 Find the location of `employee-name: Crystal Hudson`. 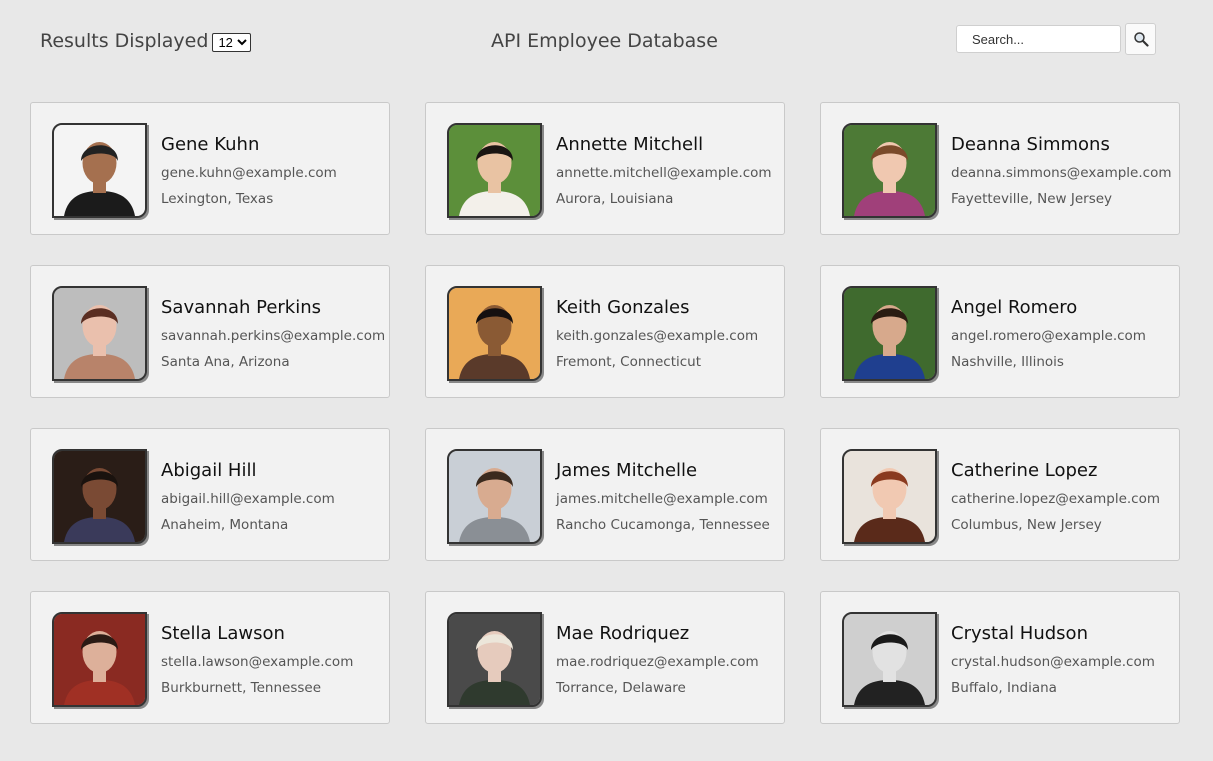

employee-name: Crystal Hudson is located at coordinates (1019, 633).